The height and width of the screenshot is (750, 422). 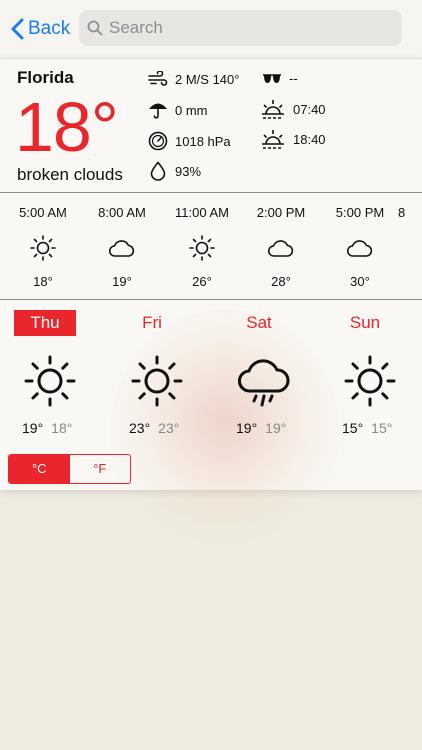 I want to click on day-forecast: Thu 19° 18°, so click(x=63, y=373).